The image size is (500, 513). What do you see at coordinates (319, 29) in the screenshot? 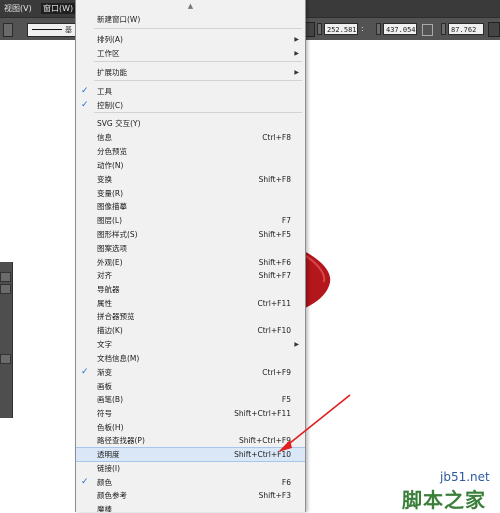
I see `x-spinner` at bounding box center [319, 29].